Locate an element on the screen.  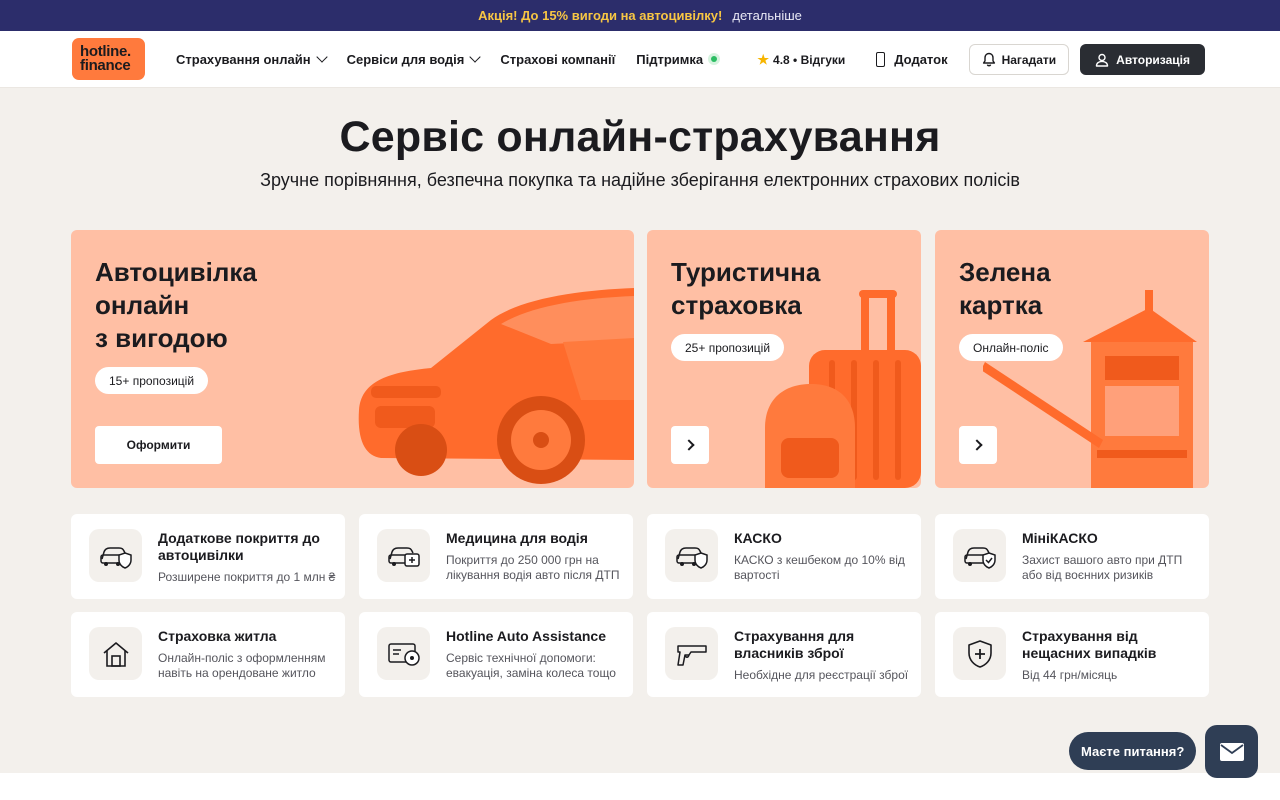
bell-icon is located at coordinates (988, 59).